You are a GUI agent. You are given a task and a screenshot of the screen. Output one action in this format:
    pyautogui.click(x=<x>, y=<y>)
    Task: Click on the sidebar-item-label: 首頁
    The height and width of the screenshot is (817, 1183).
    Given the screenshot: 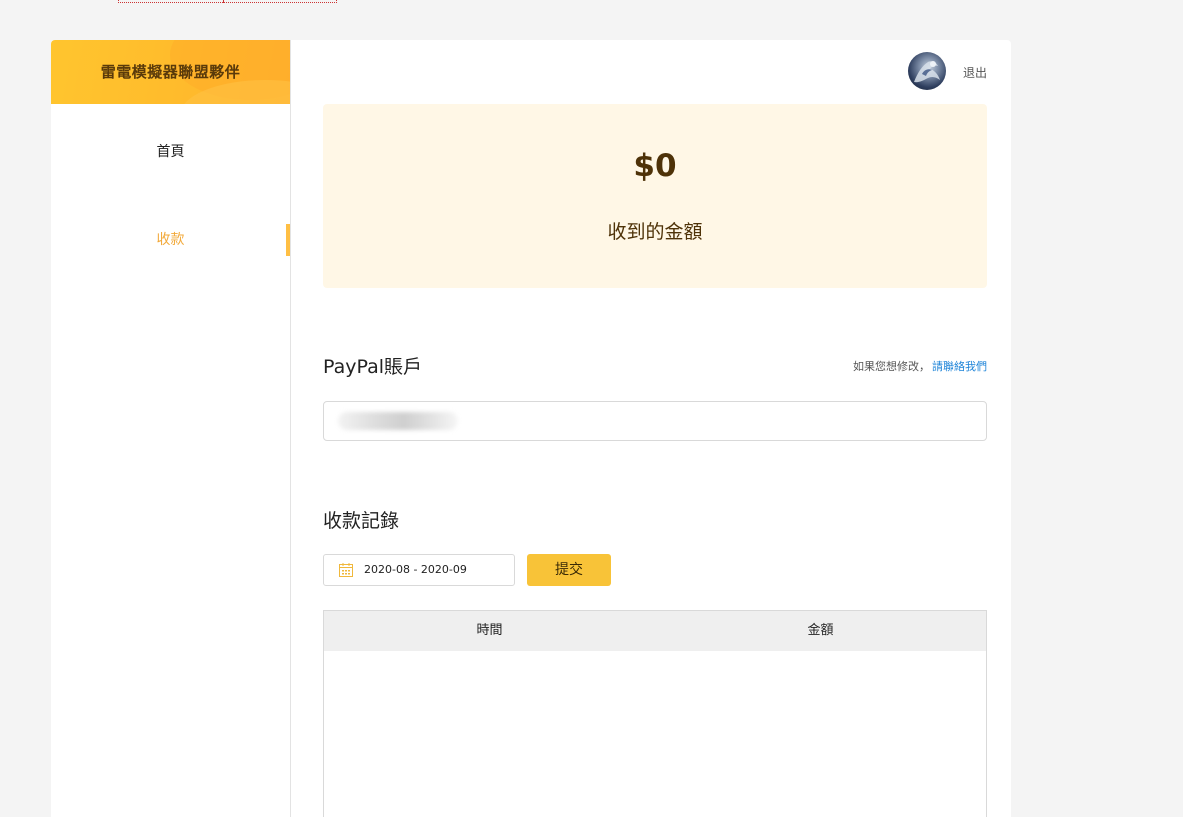 What is the action you would take?
    pyautogui.click(x=170, y=152)
    